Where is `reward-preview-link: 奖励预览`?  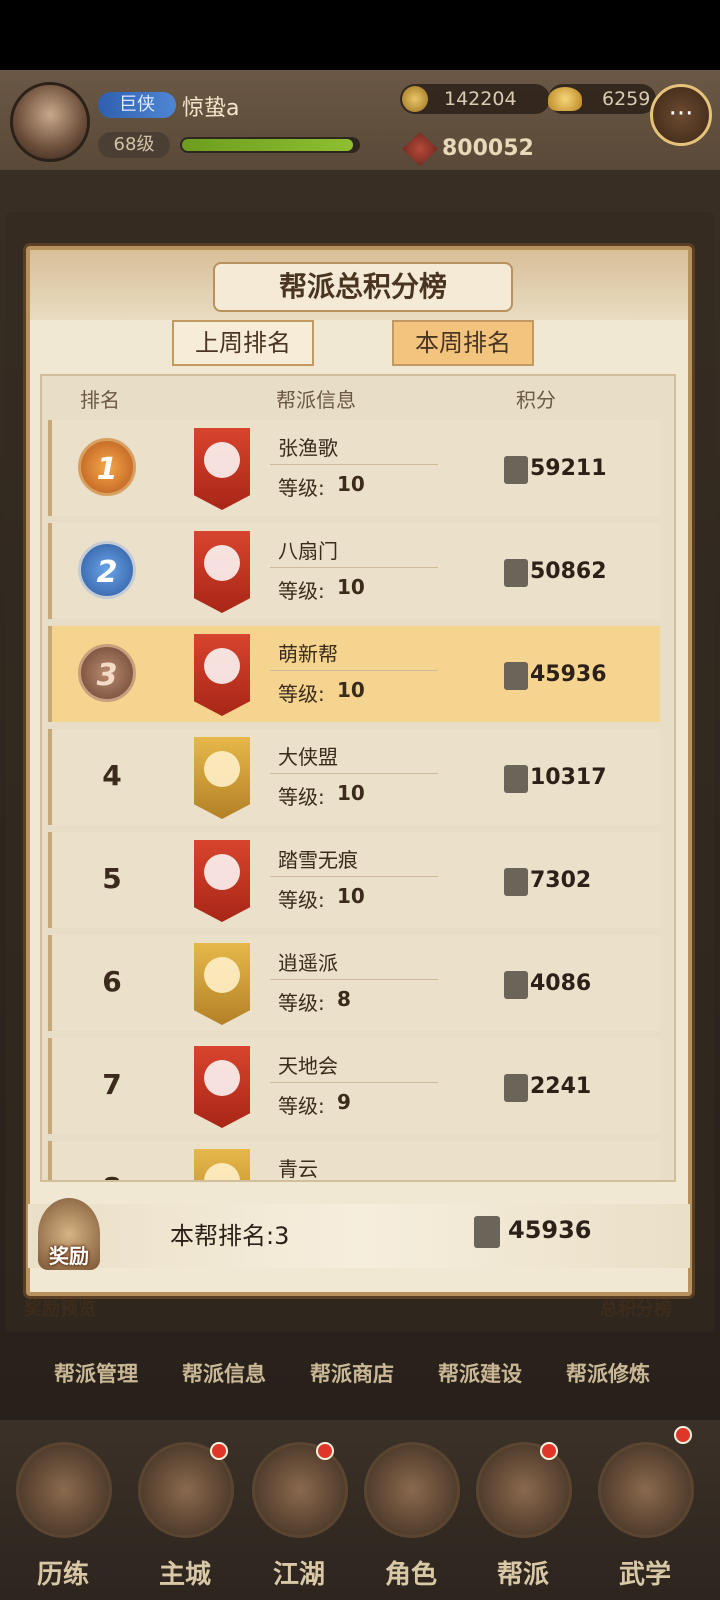 reward-preview-link: 奖励预览 is located at coordinates (60, 1309).